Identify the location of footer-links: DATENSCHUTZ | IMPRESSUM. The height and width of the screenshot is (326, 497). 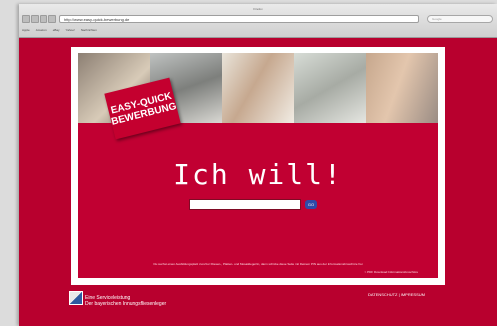
(396, 294).